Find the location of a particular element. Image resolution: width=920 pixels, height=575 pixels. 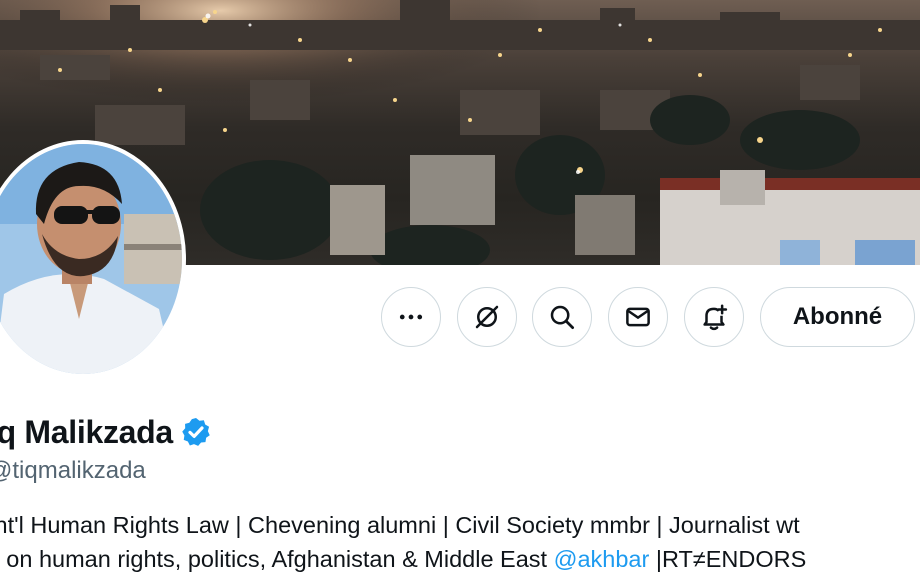

search-button is located at coordinates (562, 317).